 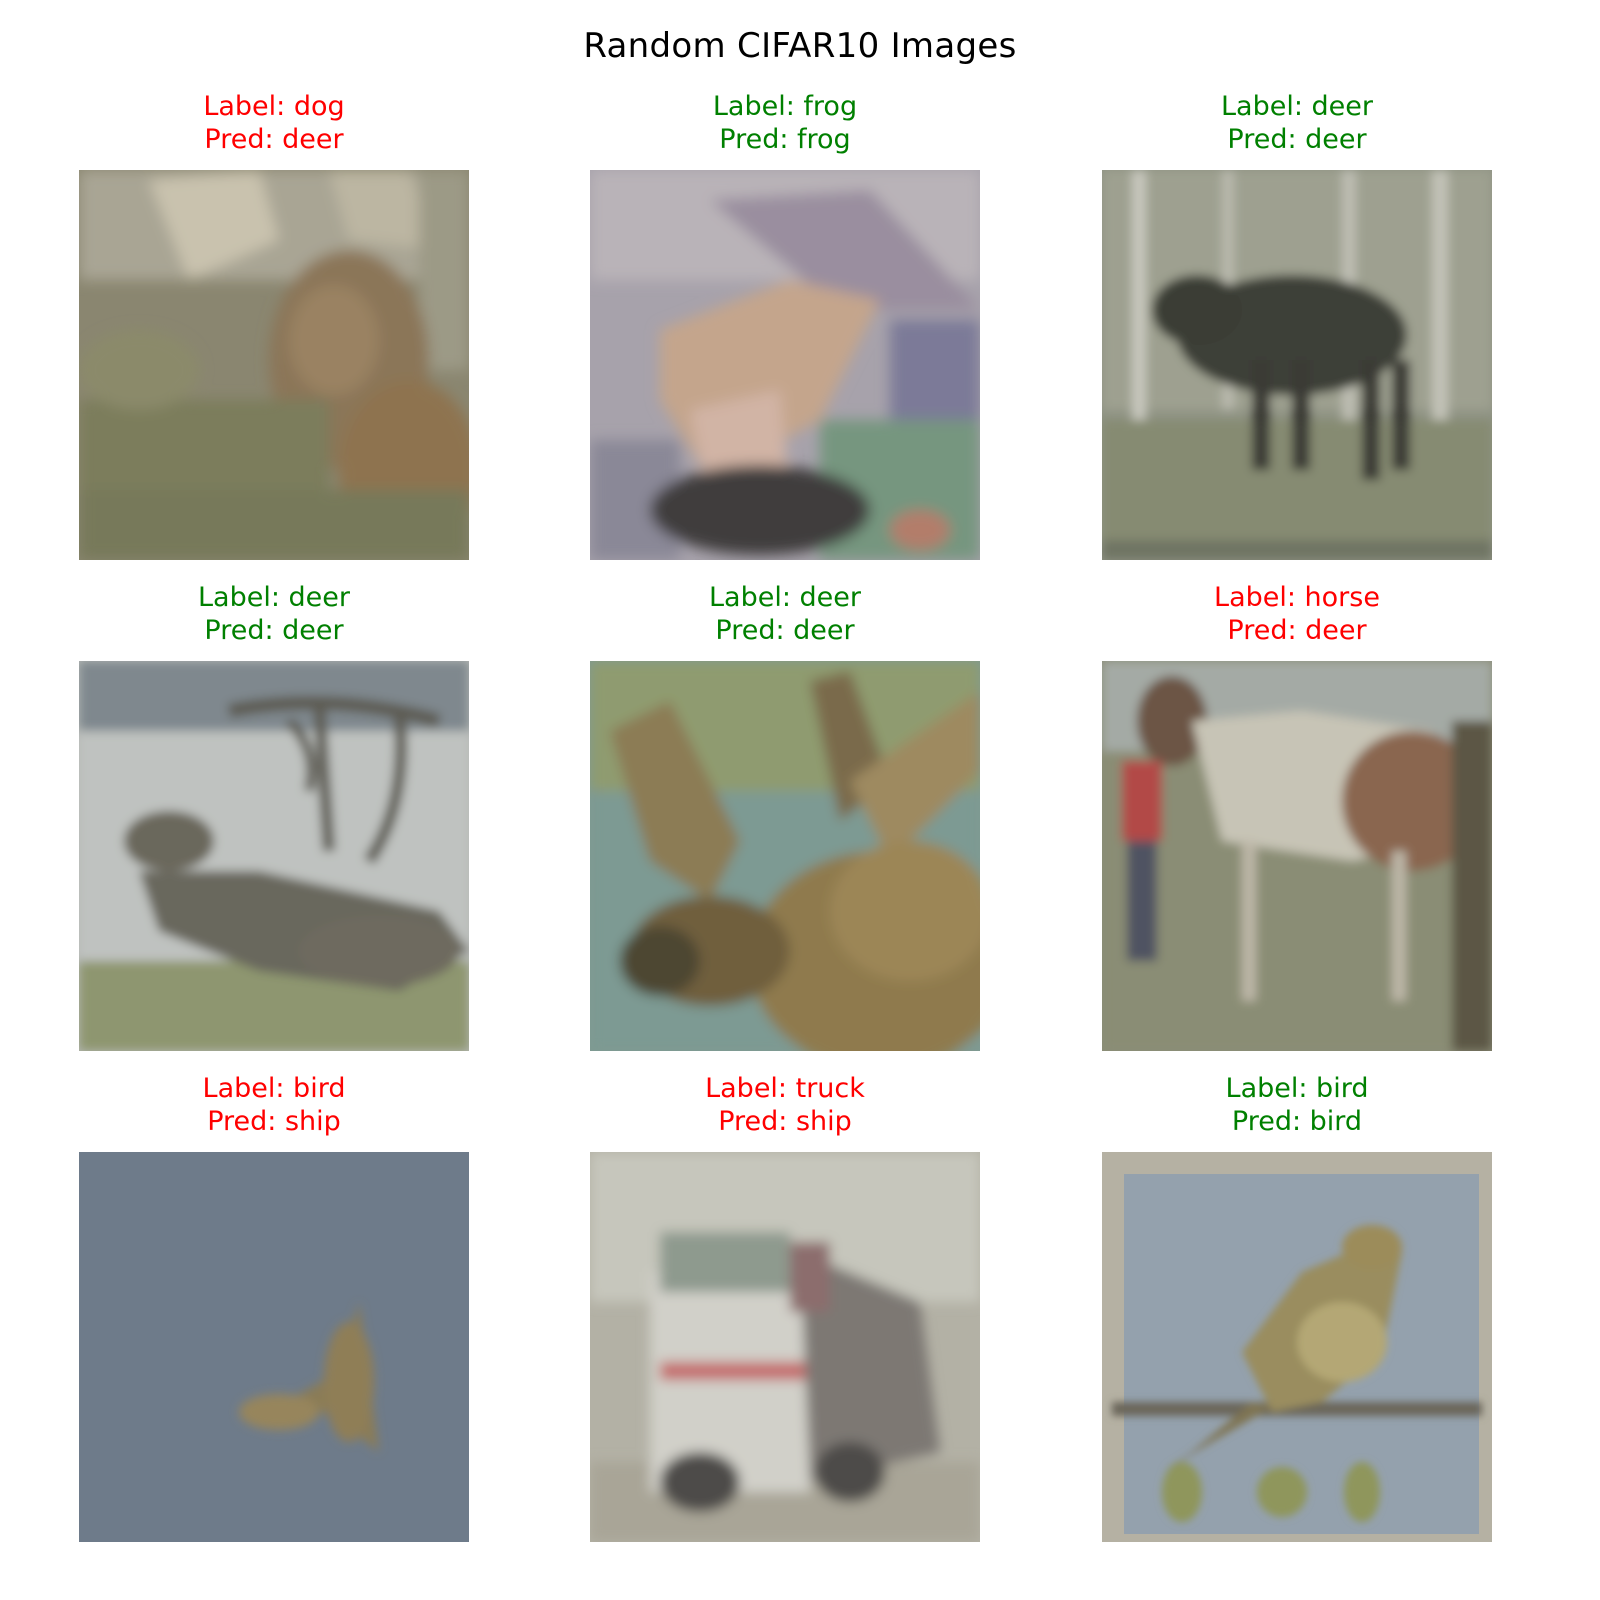 I want to click on sample-image-horse, so click(x=1297, y=856).